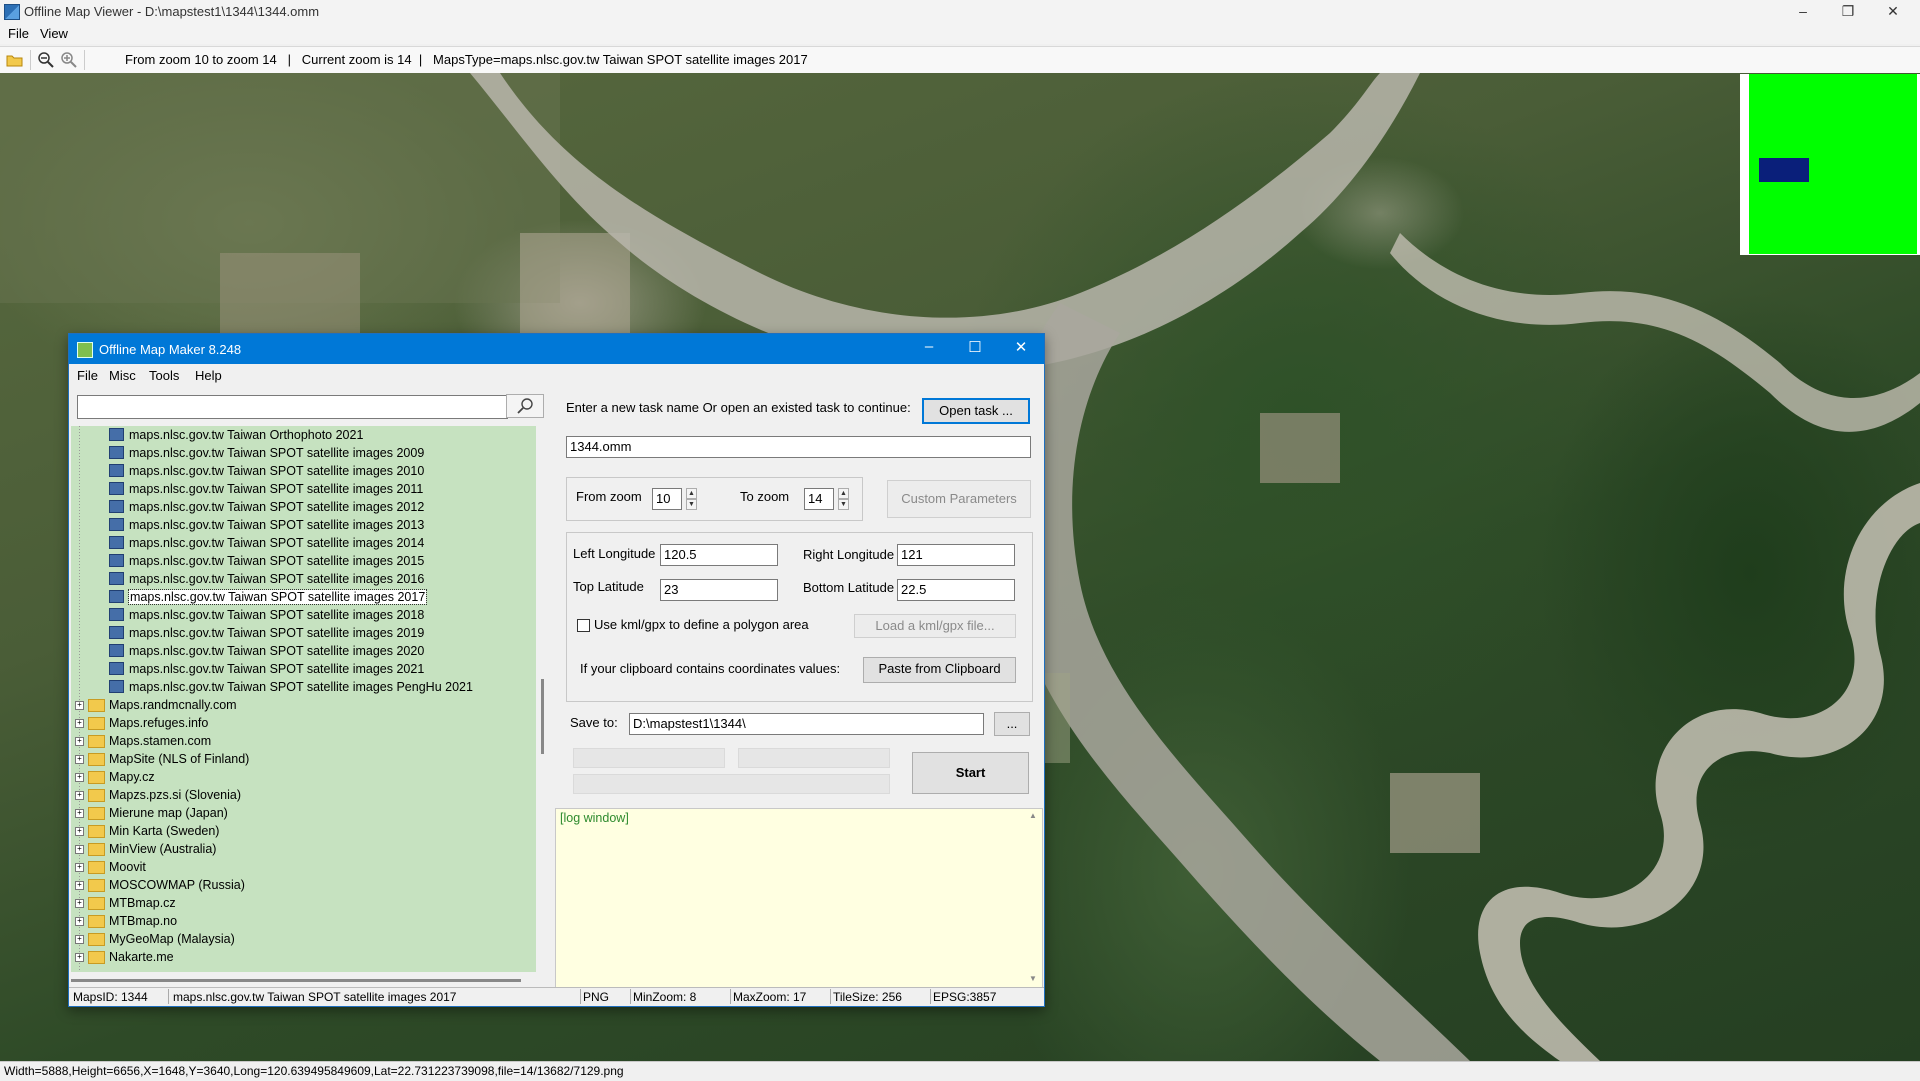 The image size is (1920, 1081). What do you see at coordinates (303, 795) in the screenshot?
I see `tree-folder-item: + Mapzs.pzs.si (Slovenia)` at bounding box center [303, 795].